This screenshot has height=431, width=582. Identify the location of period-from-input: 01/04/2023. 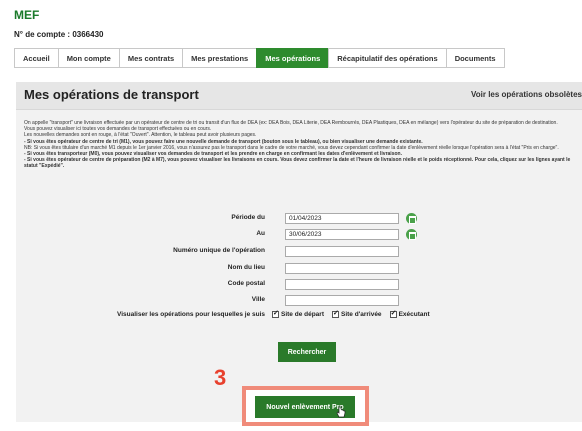
(342, 218).